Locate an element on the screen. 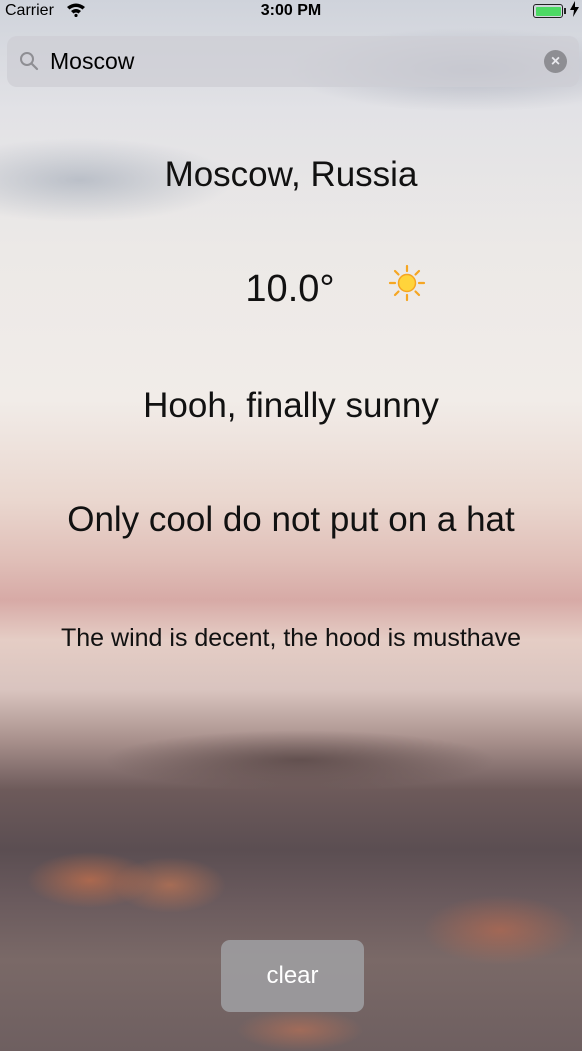 The height and width of the screenshot is (1051, 582). temperature-value: 10.0° is located at coordinates (290, 289).